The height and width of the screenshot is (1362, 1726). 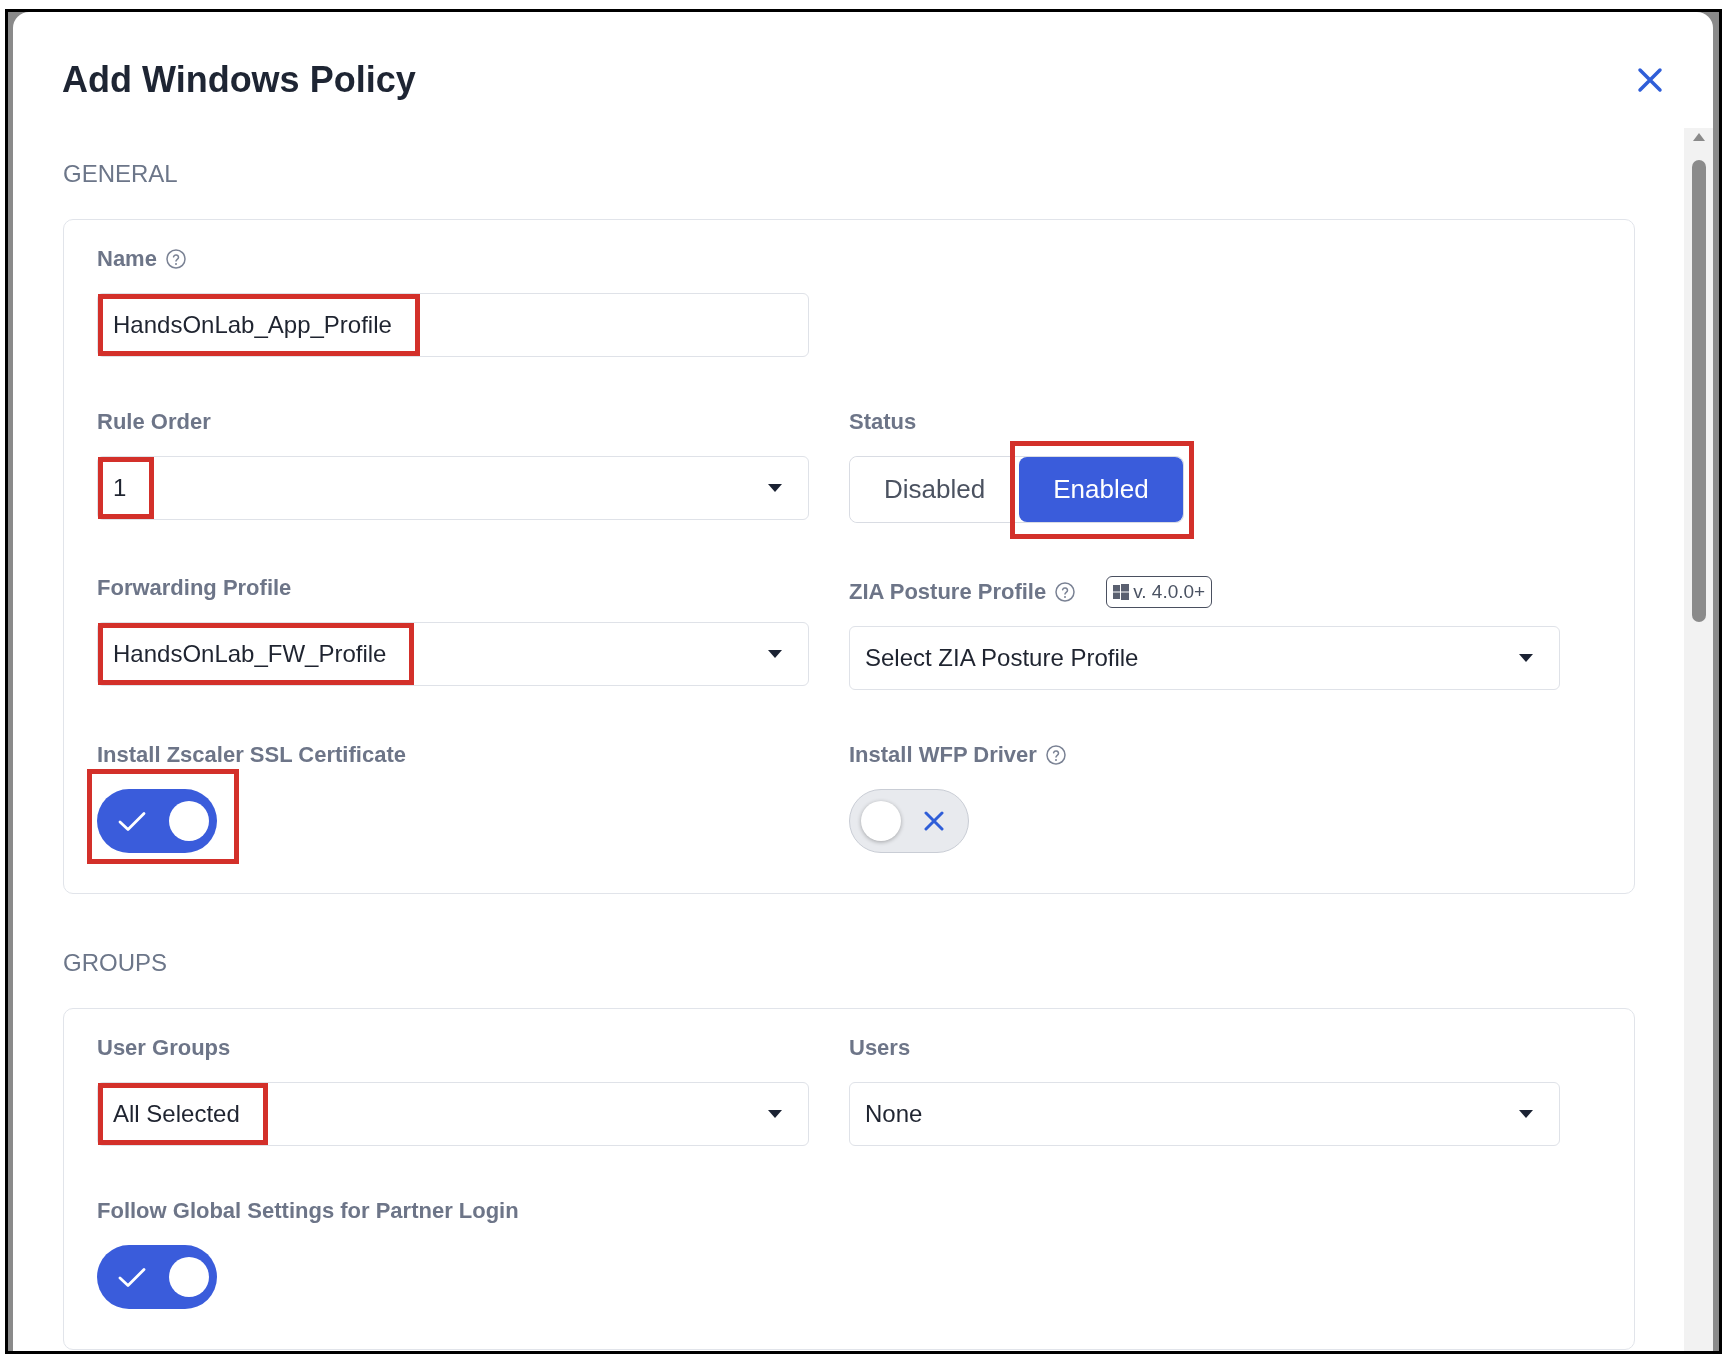 I want to click on field-label: Users, so click(x=880, y=1048).